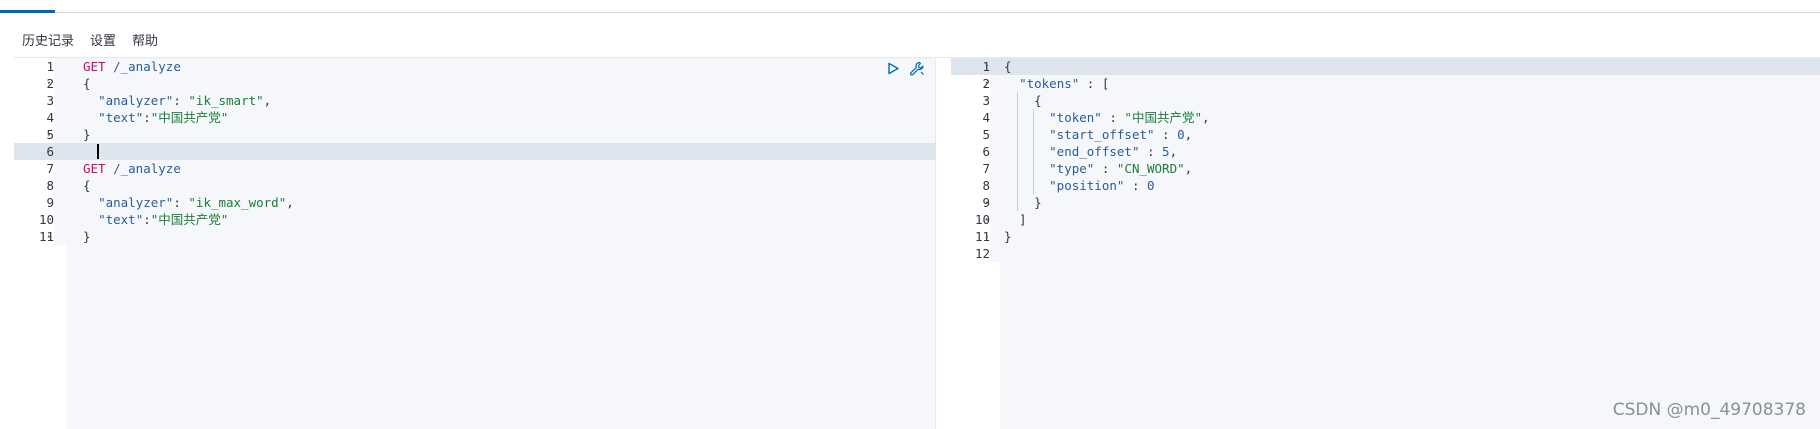  I want to click on wrench-icon, so click(916, 68).